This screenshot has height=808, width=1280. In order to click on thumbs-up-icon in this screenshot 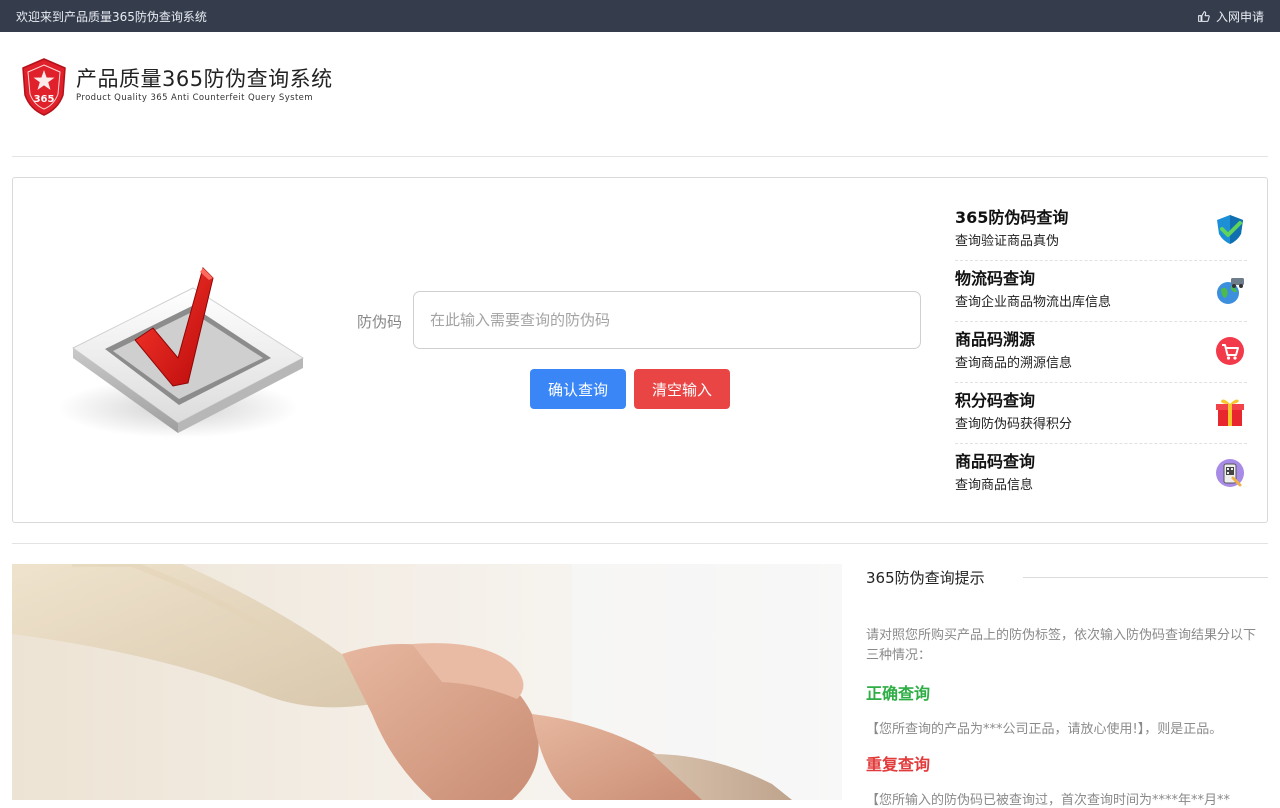, I will do `click(1204, 16)`.